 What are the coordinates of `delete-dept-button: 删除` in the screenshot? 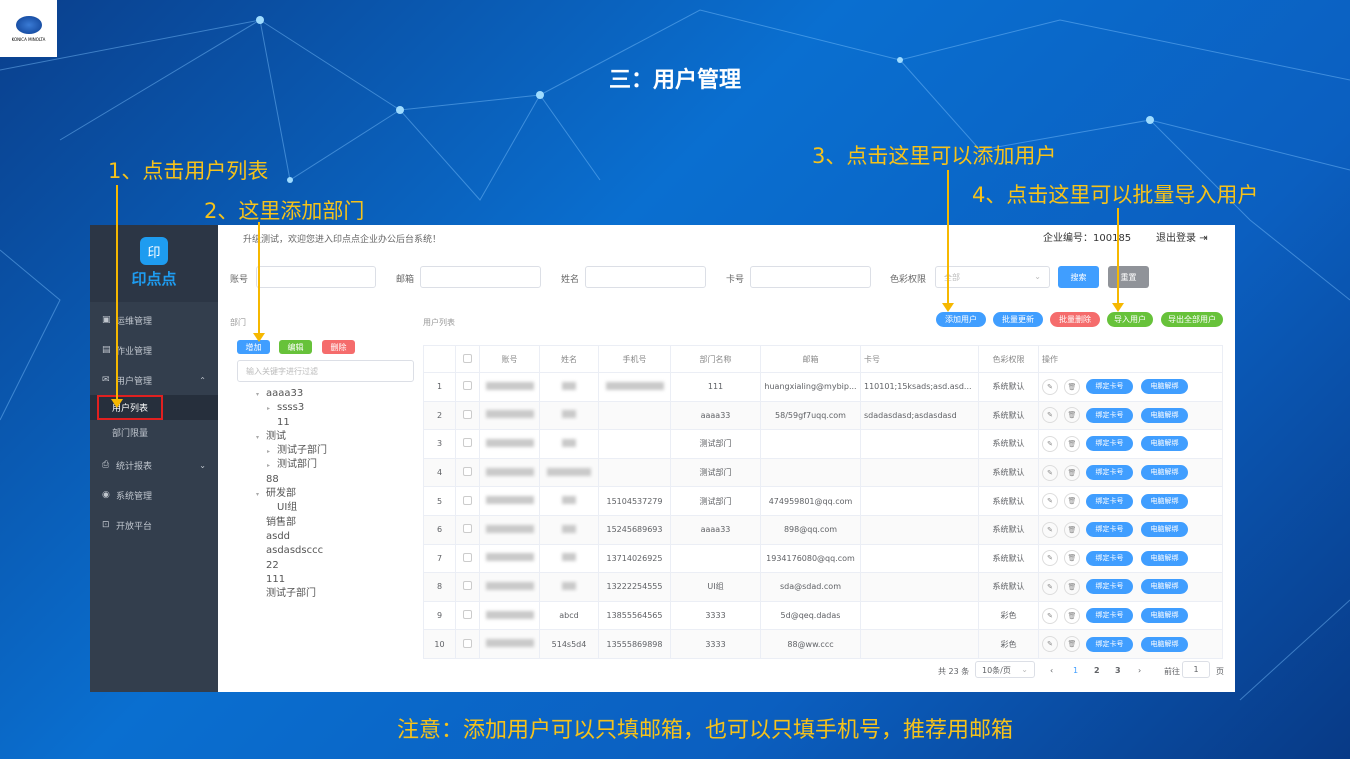 It's located at (338, 347).